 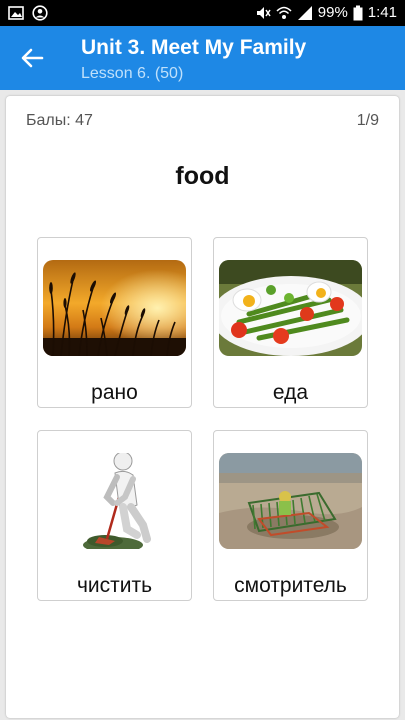 What do you see at coordinates (290, 392) in the screenshot?
I see `option-label: еда` at bounding box center [290, 392].